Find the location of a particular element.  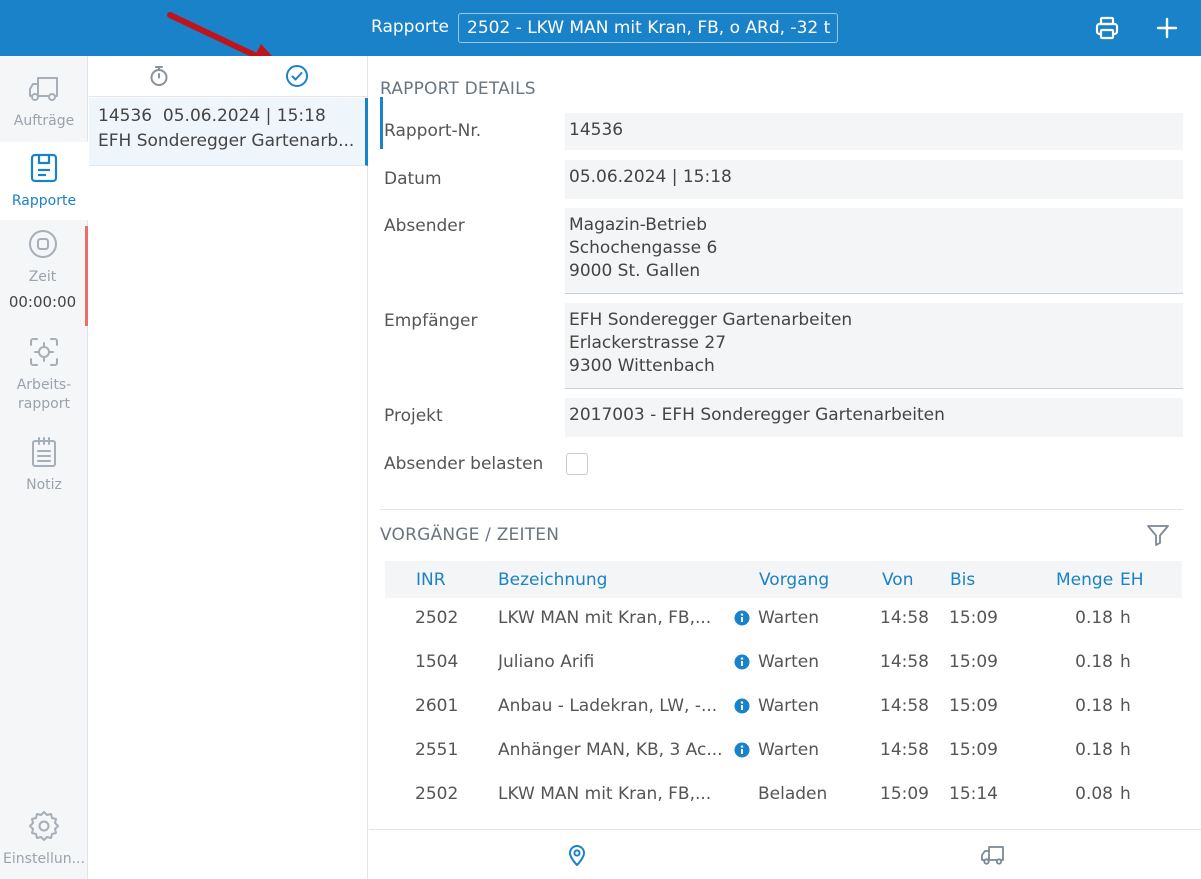

sidebar-item-rapporte: Rapporte is located at coordinates (44, 181).